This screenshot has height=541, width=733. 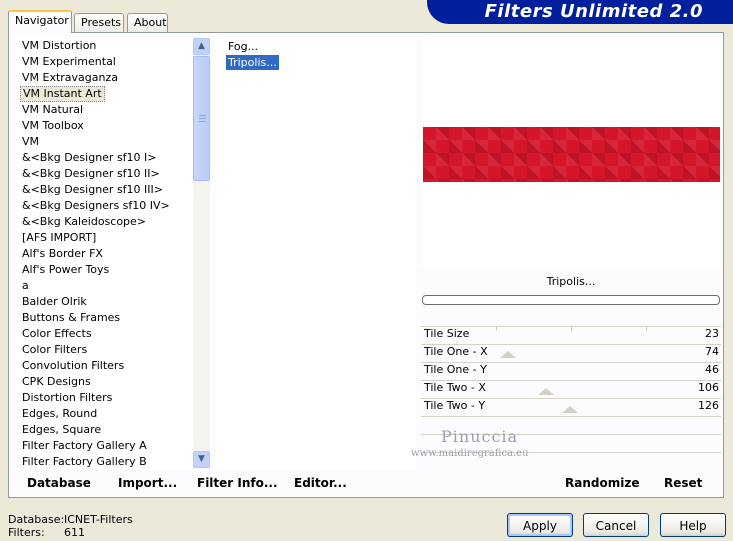 I want to click on param-label: Tile Two - Y, so click(x=455, y=405).